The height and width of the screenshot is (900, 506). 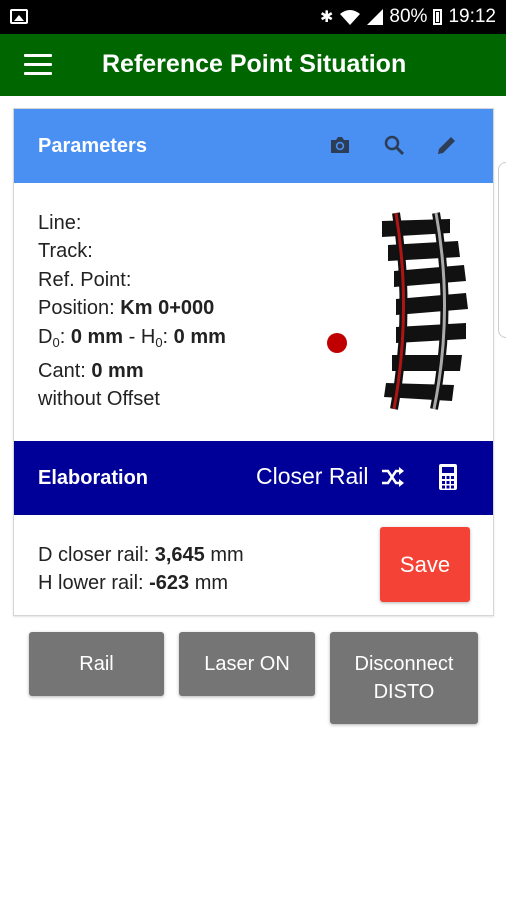 What do you see at coordinates (133, 583) in the screenshot?
I see `h-lower-rail-row: H lower rail: -623 mm` at bounding box center [133, 583].